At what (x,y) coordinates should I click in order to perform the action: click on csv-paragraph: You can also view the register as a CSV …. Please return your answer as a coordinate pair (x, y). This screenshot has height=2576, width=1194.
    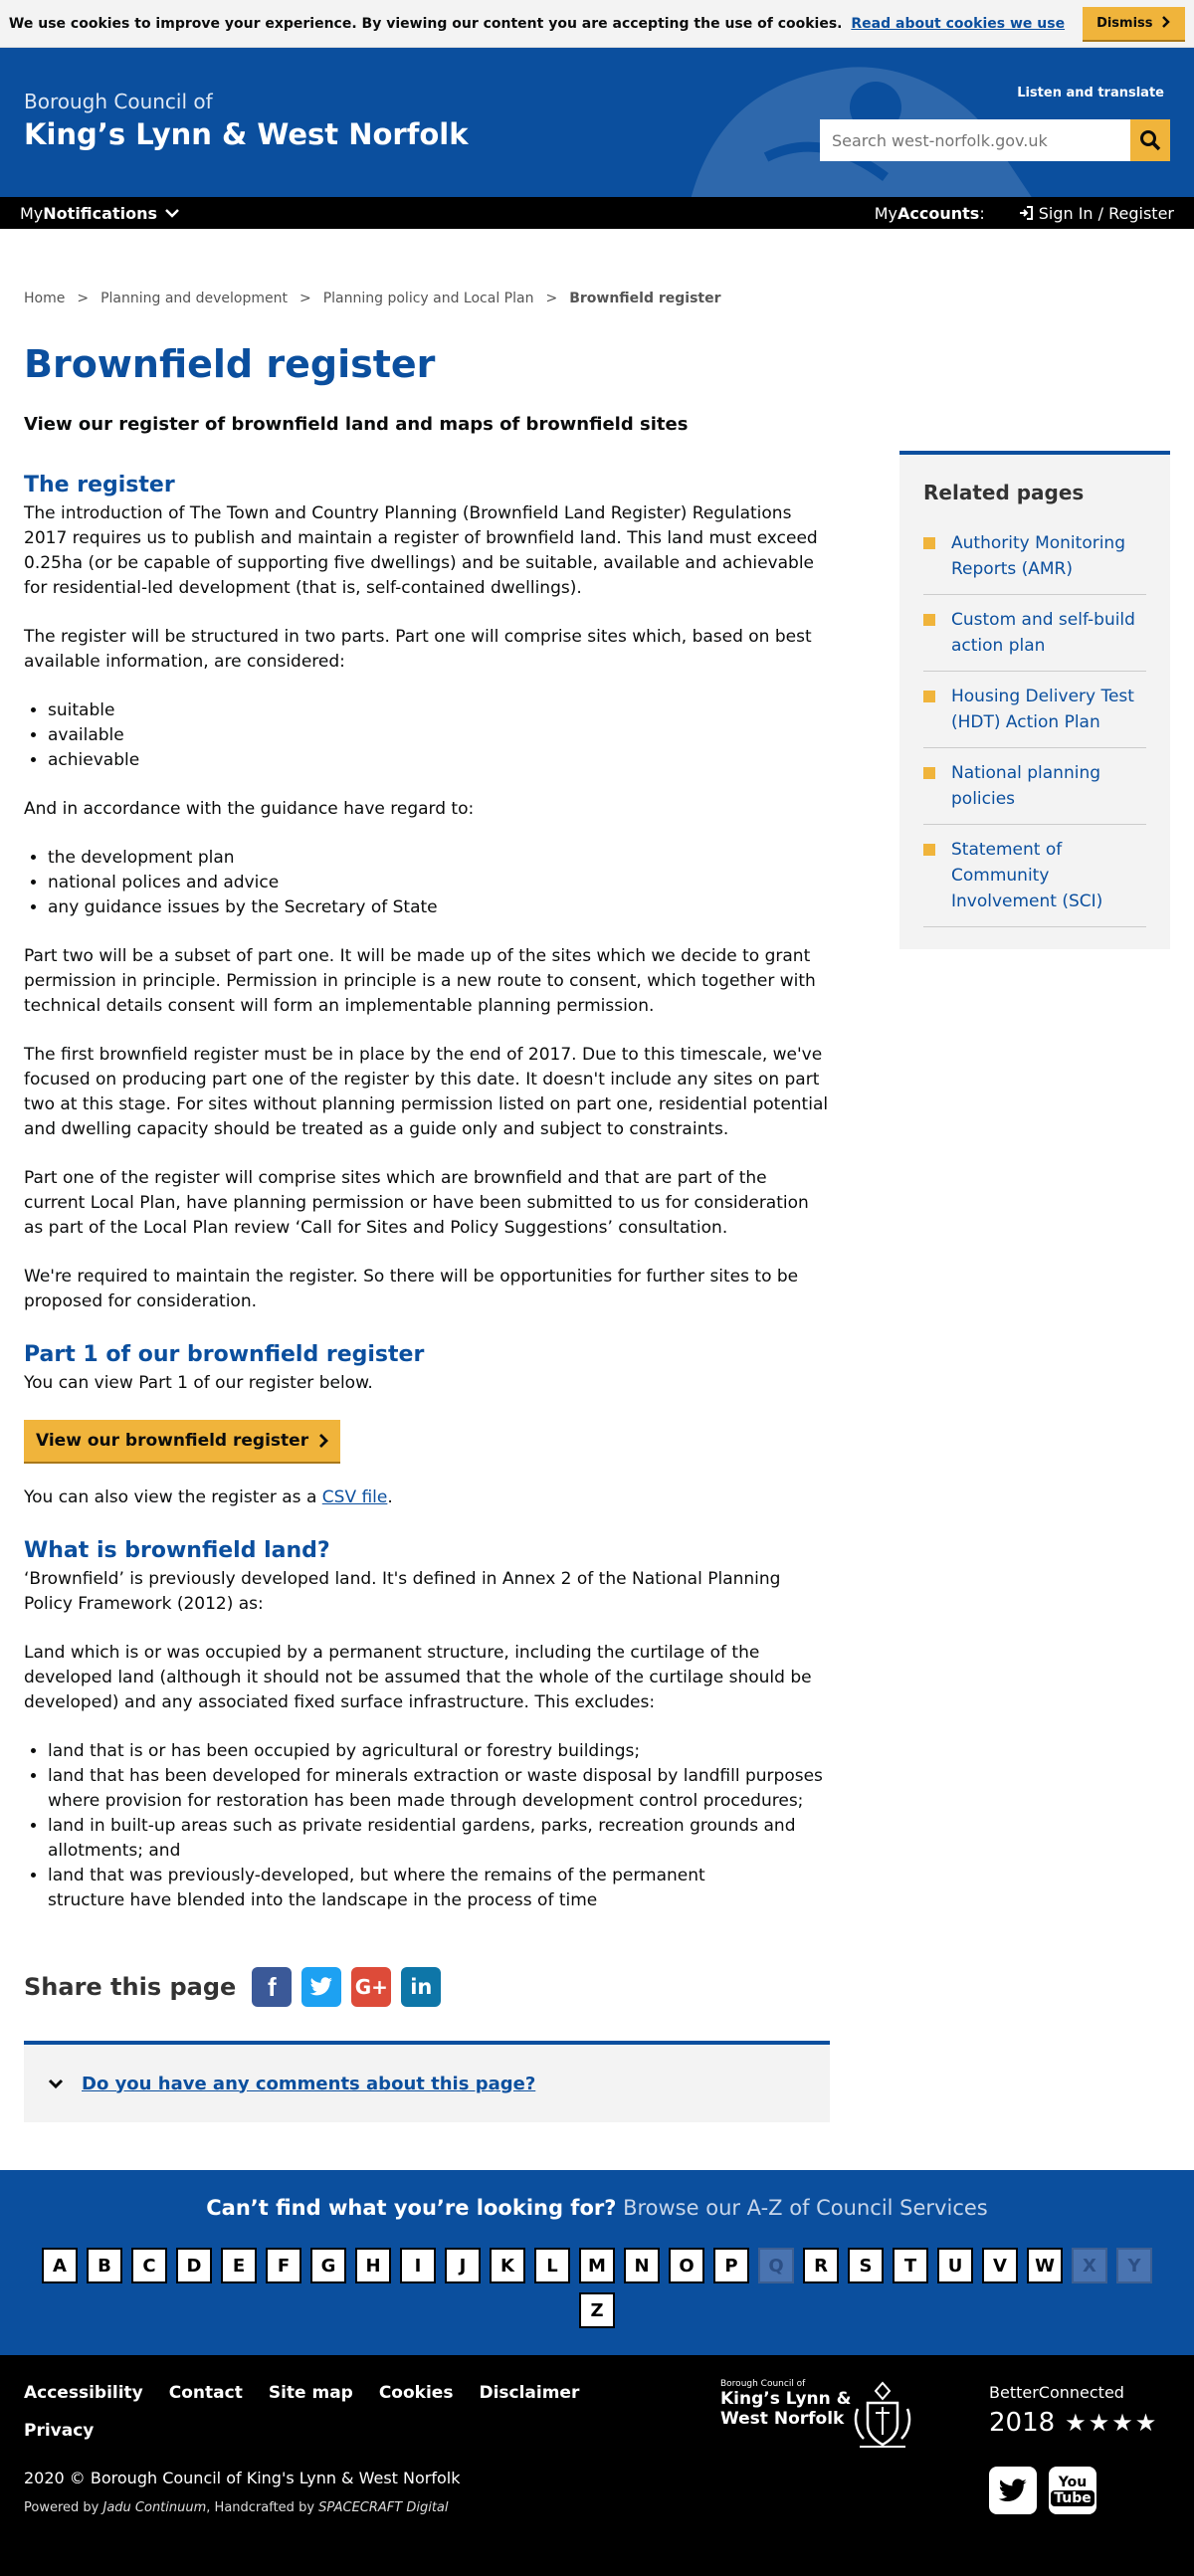
    Looking at the image, I should click on (208, 1497).